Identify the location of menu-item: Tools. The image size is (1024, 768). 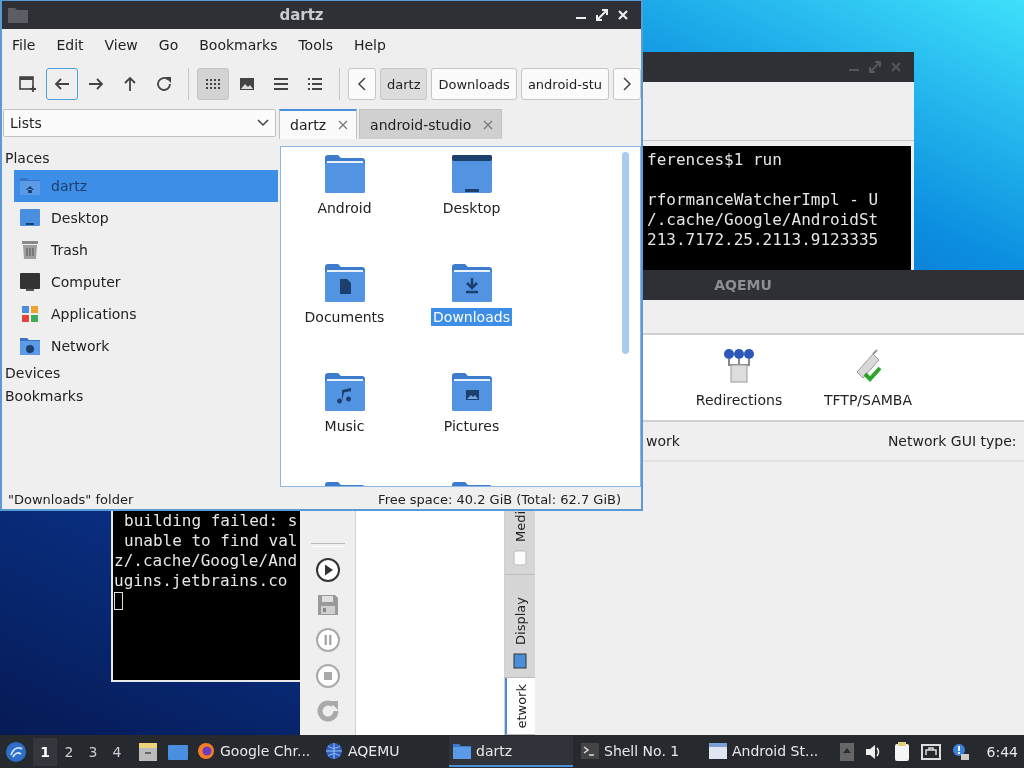
(315, 45).